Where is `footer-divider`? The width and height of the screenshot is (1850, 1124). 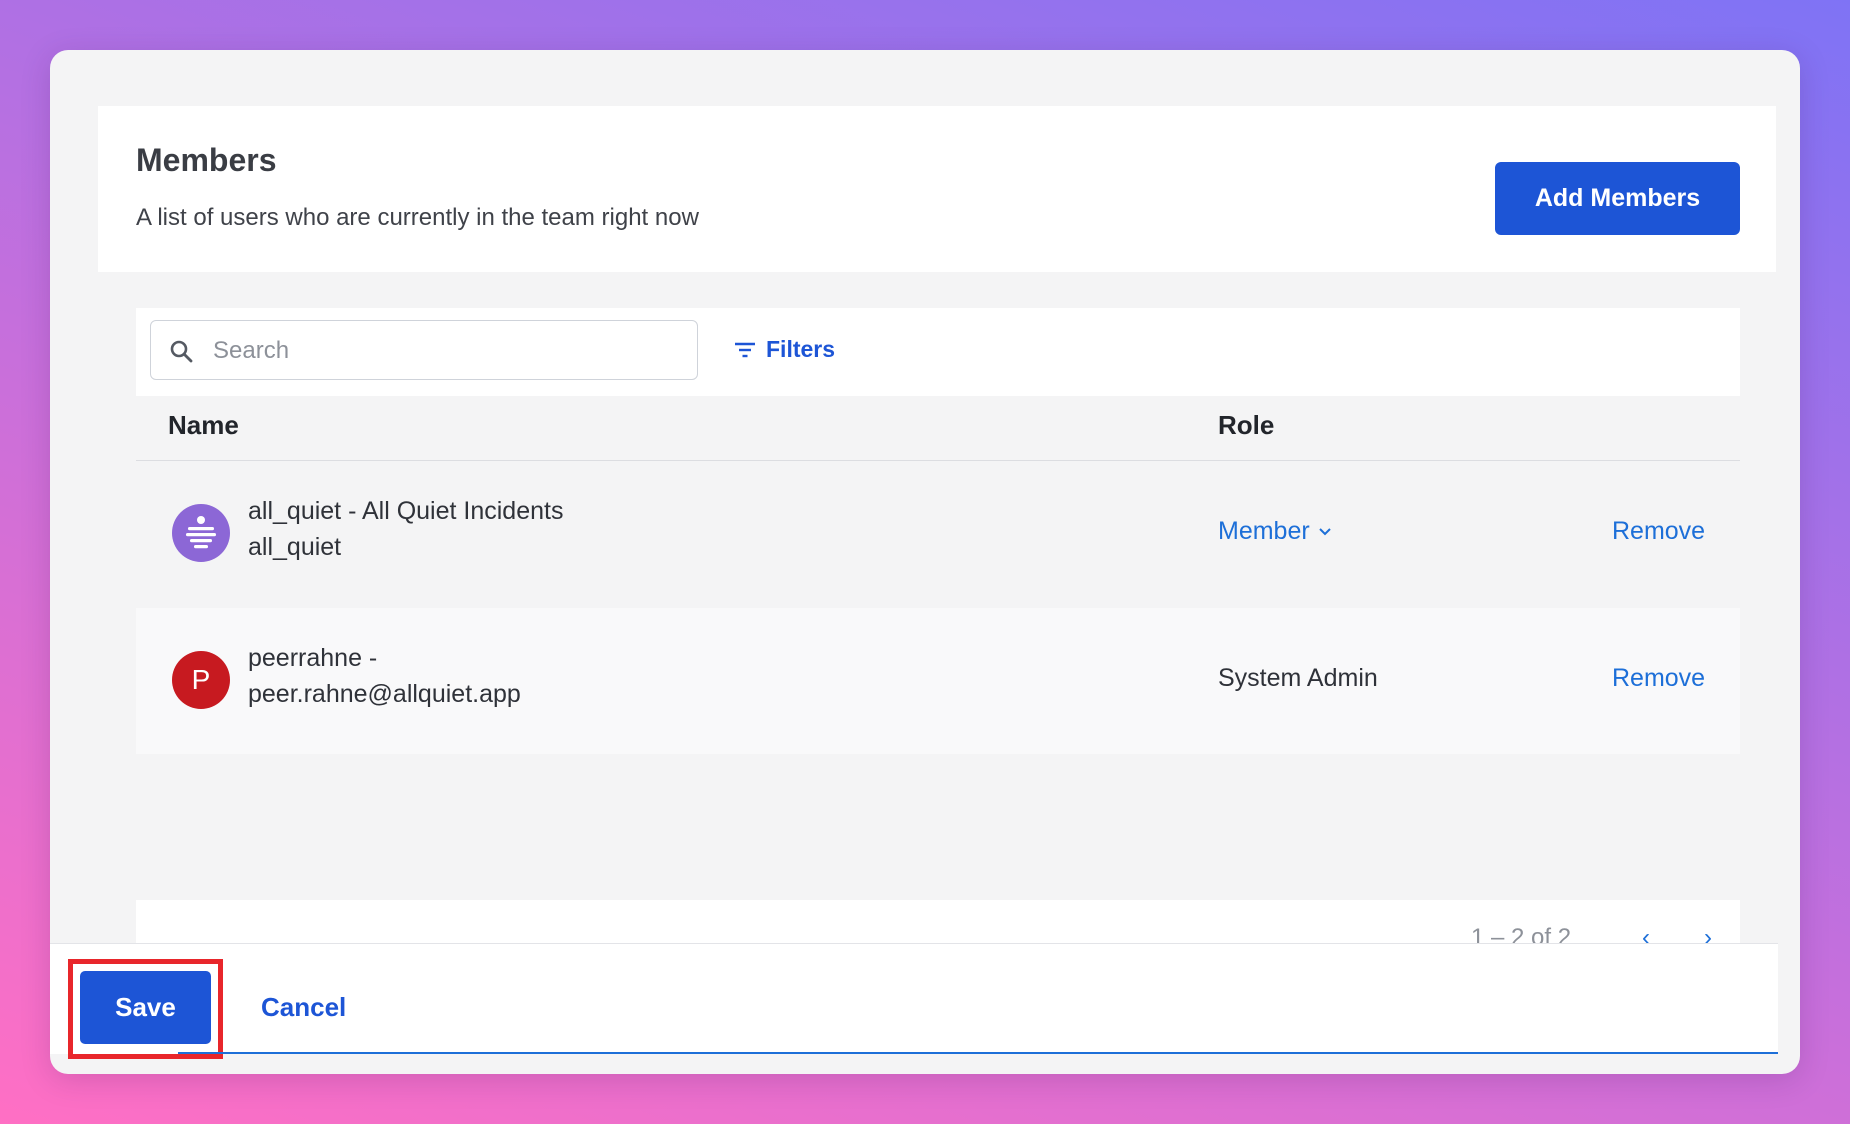 footer-divider is located at coordinates (978, 1053).